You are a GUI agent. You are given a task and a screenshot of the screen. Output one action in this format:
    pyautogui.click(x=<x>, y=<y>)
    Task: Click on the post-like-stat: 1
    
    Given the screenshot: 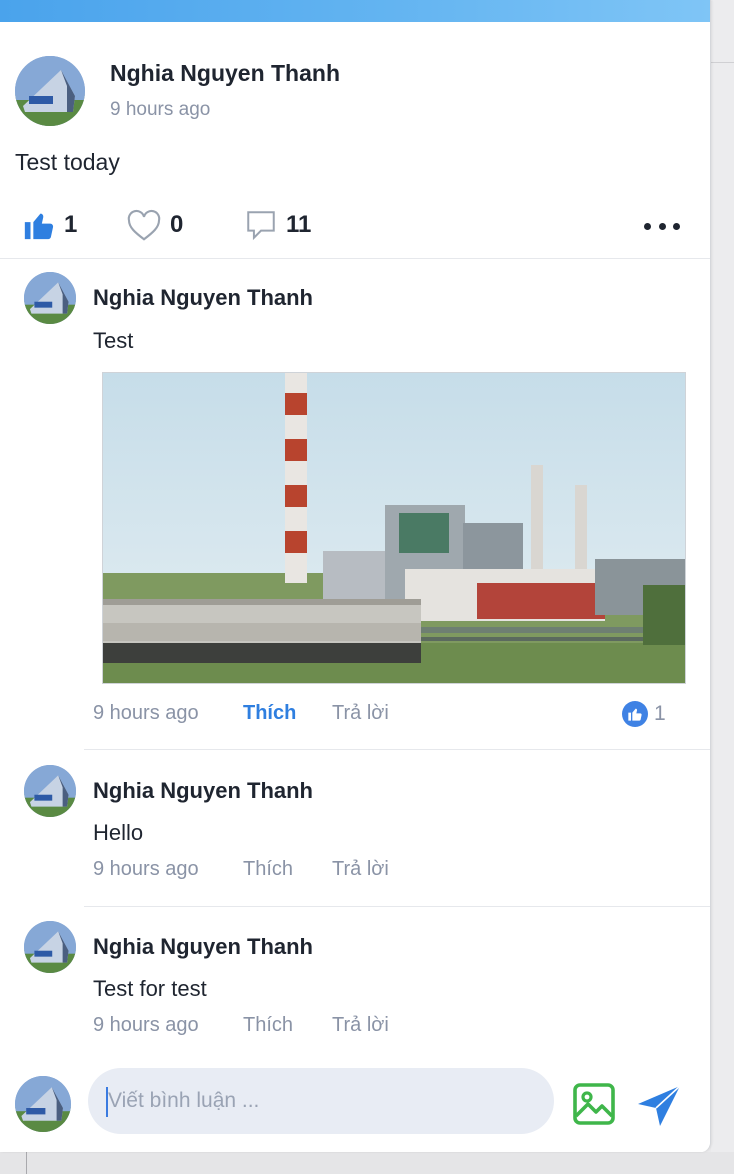 What is the action you would take?
    pyautogui.click(x=49, y=225)
    